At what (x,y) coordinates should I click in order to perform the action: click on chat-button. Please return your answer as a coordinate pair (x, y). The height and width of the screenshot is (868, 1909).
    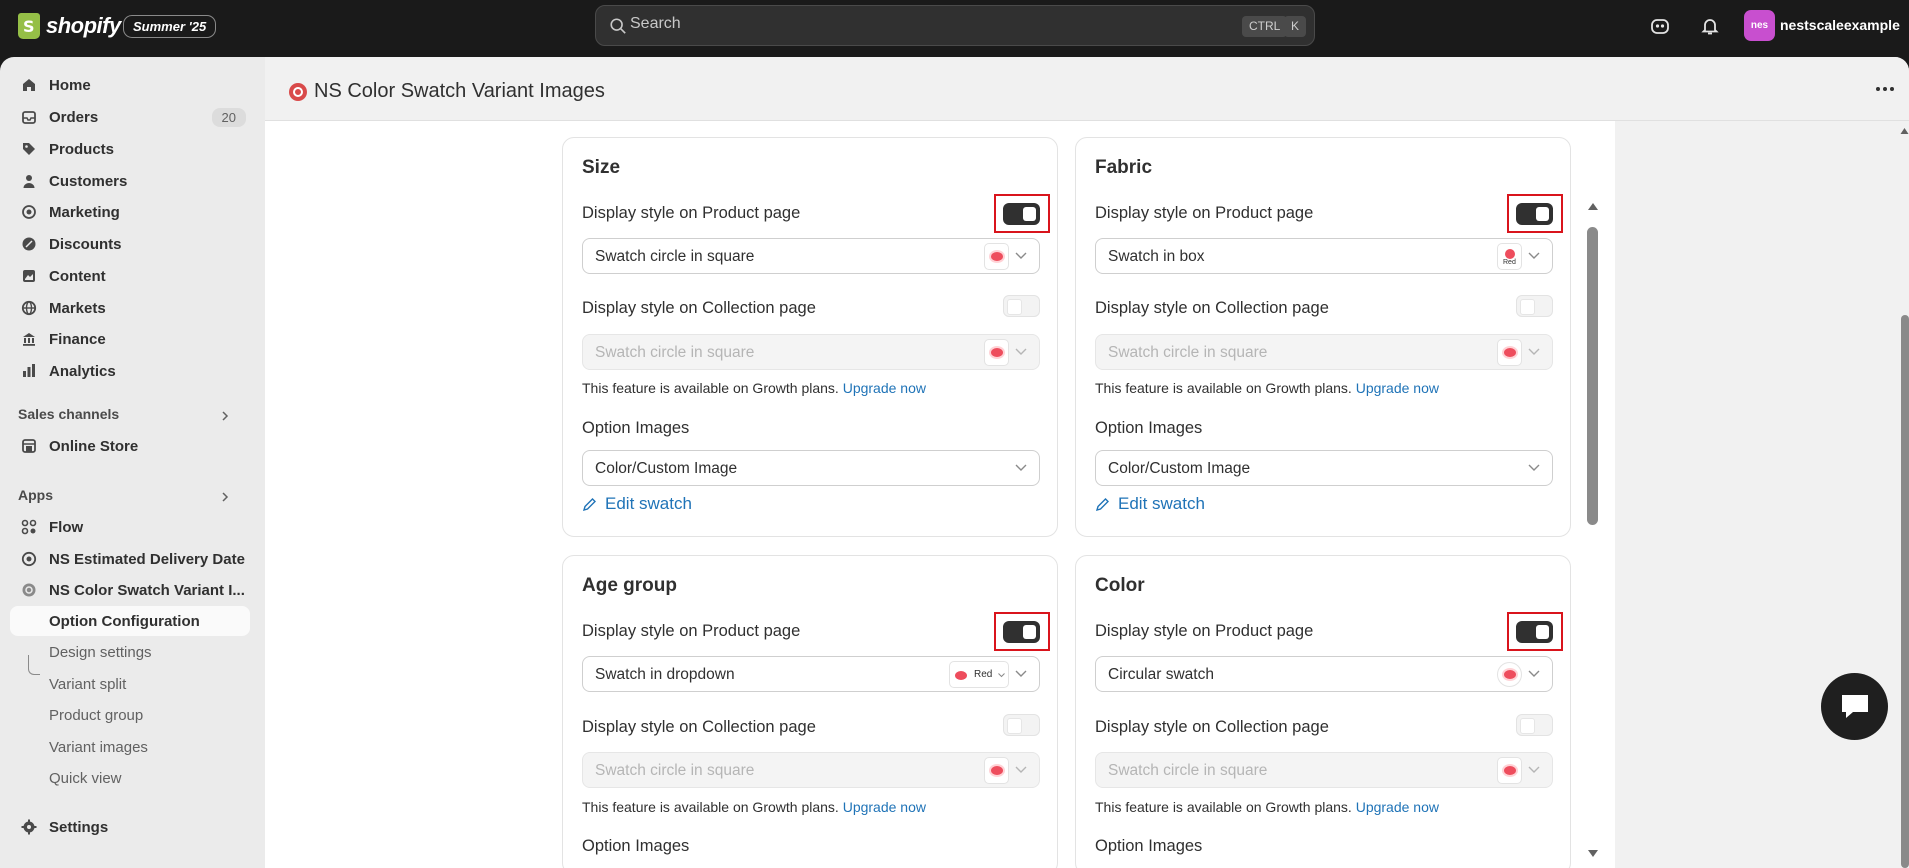
    Looking at the image, I should click on (1854, 706).